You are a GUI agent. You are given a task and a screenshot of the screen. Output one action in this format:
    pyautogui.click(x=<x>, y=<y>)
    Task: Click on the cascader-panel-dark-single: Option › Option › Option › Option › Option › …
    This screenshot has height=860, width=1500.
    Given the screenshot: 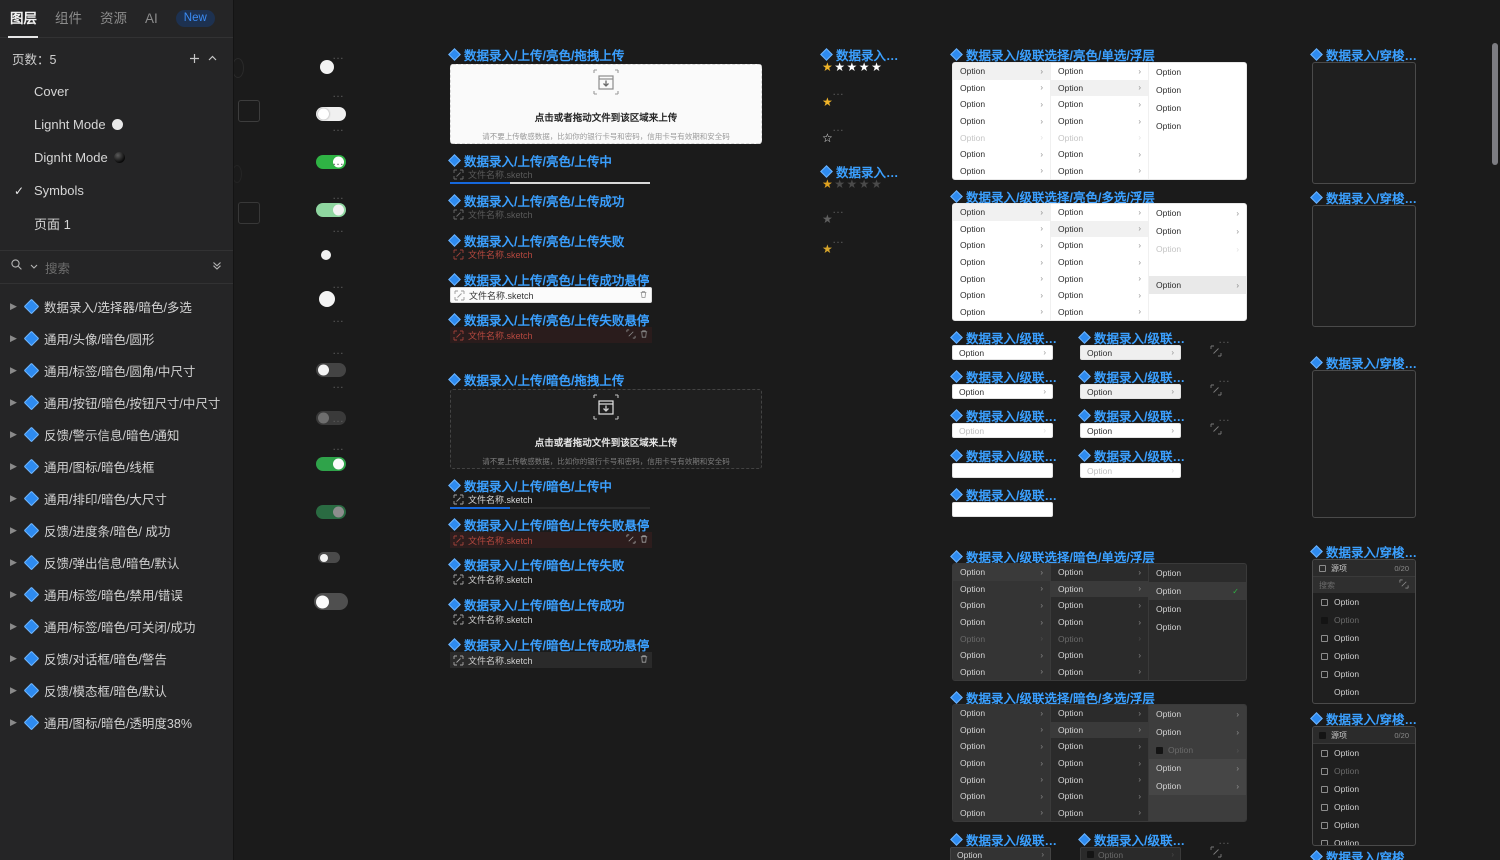 What is the action you would take?
    pyautogui.click(x=1099, y=622)
    